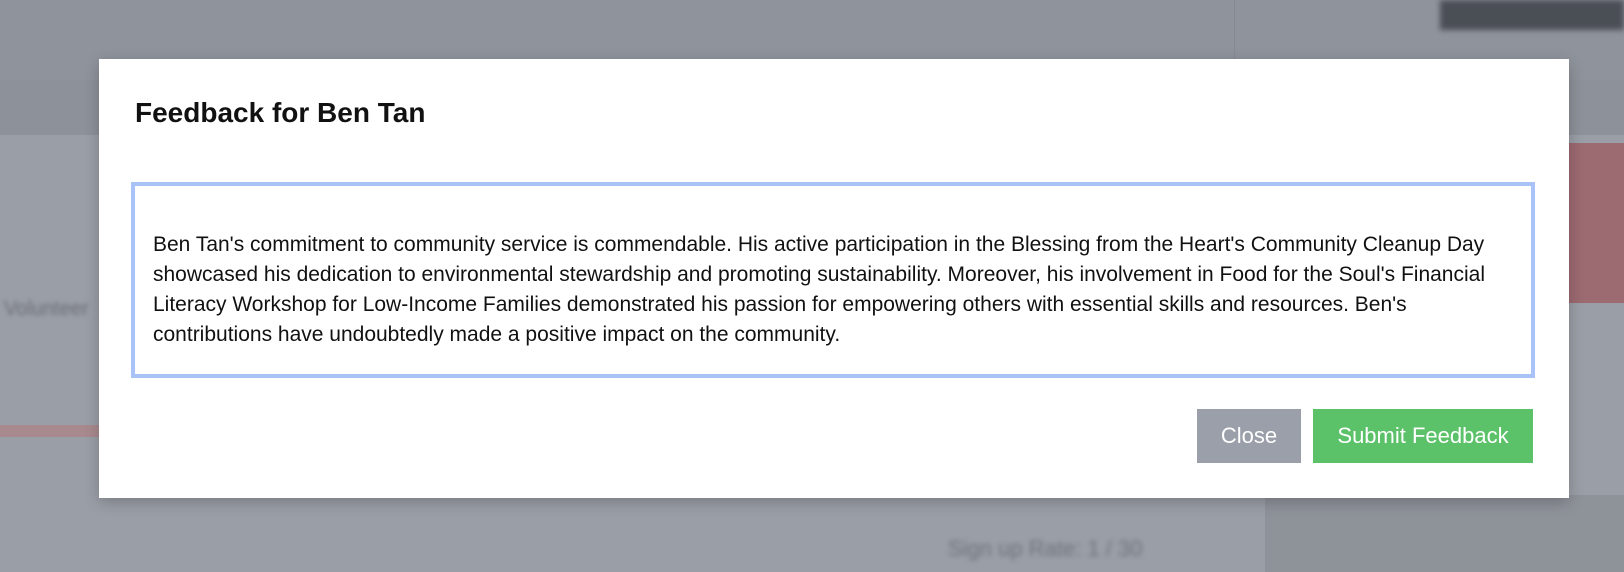 This screenshot has width=1624, height=572. Describe the element at coordinates (1592, 223) in the screenshot. I see `background-alert-panel` at that location.